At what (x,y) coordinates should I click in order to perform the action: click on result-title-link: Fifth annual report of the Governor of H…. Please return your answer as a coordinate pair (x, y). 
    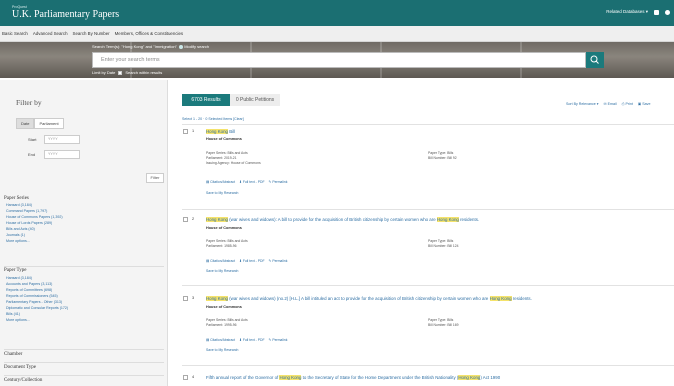
    Looking at the image, I should click on (353, 377).